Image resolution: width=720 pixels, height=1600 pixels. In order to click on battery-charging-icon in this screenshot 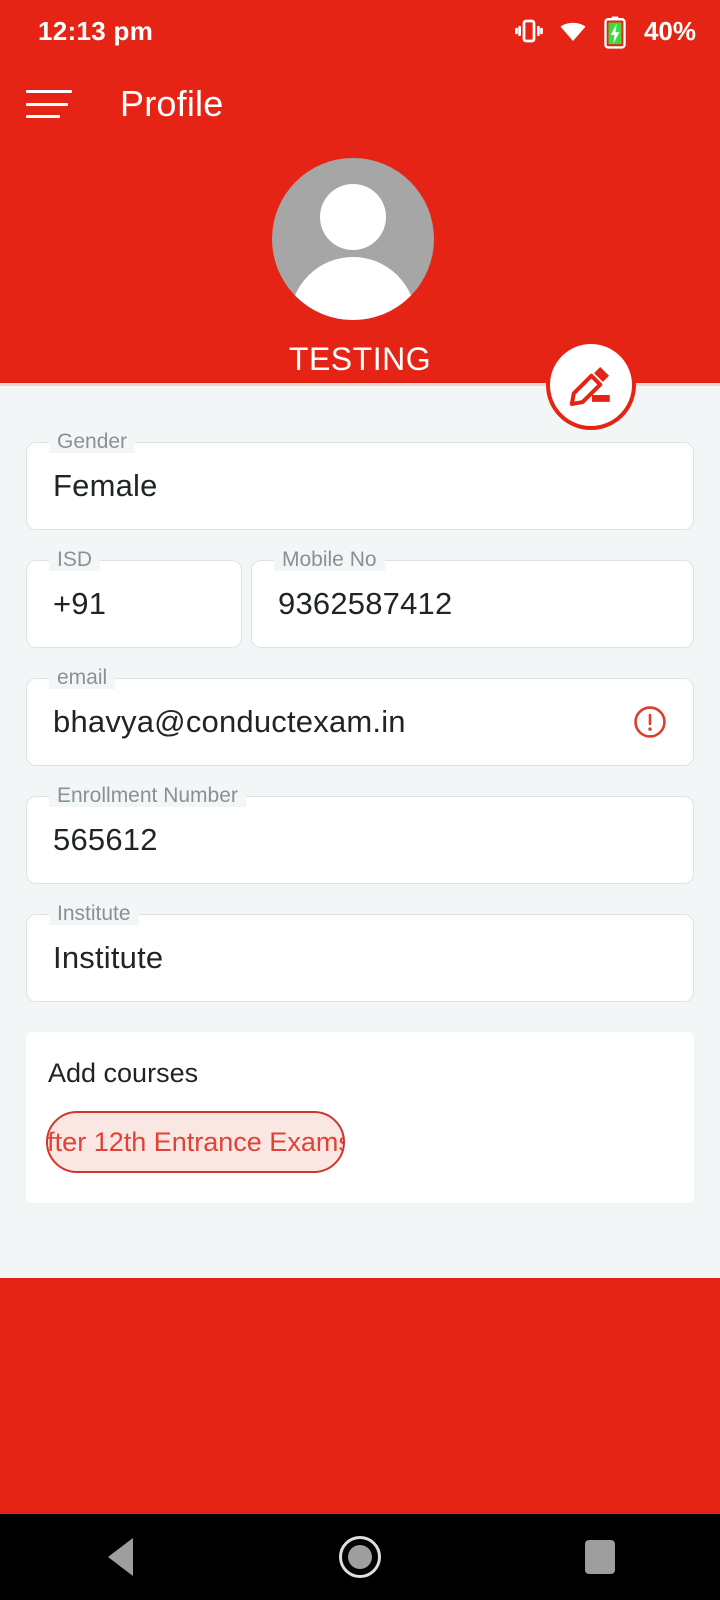, I will do `click(615, 32)`.